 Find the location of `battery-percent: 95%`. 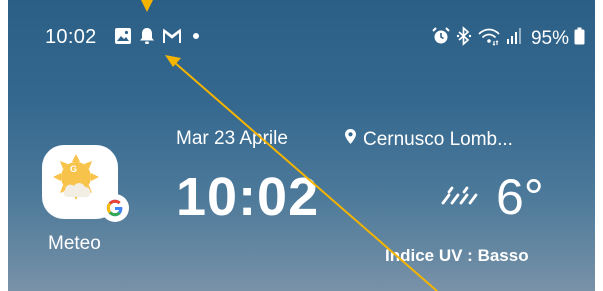

battery-percent: 95% is located at coordinates (549, 38).